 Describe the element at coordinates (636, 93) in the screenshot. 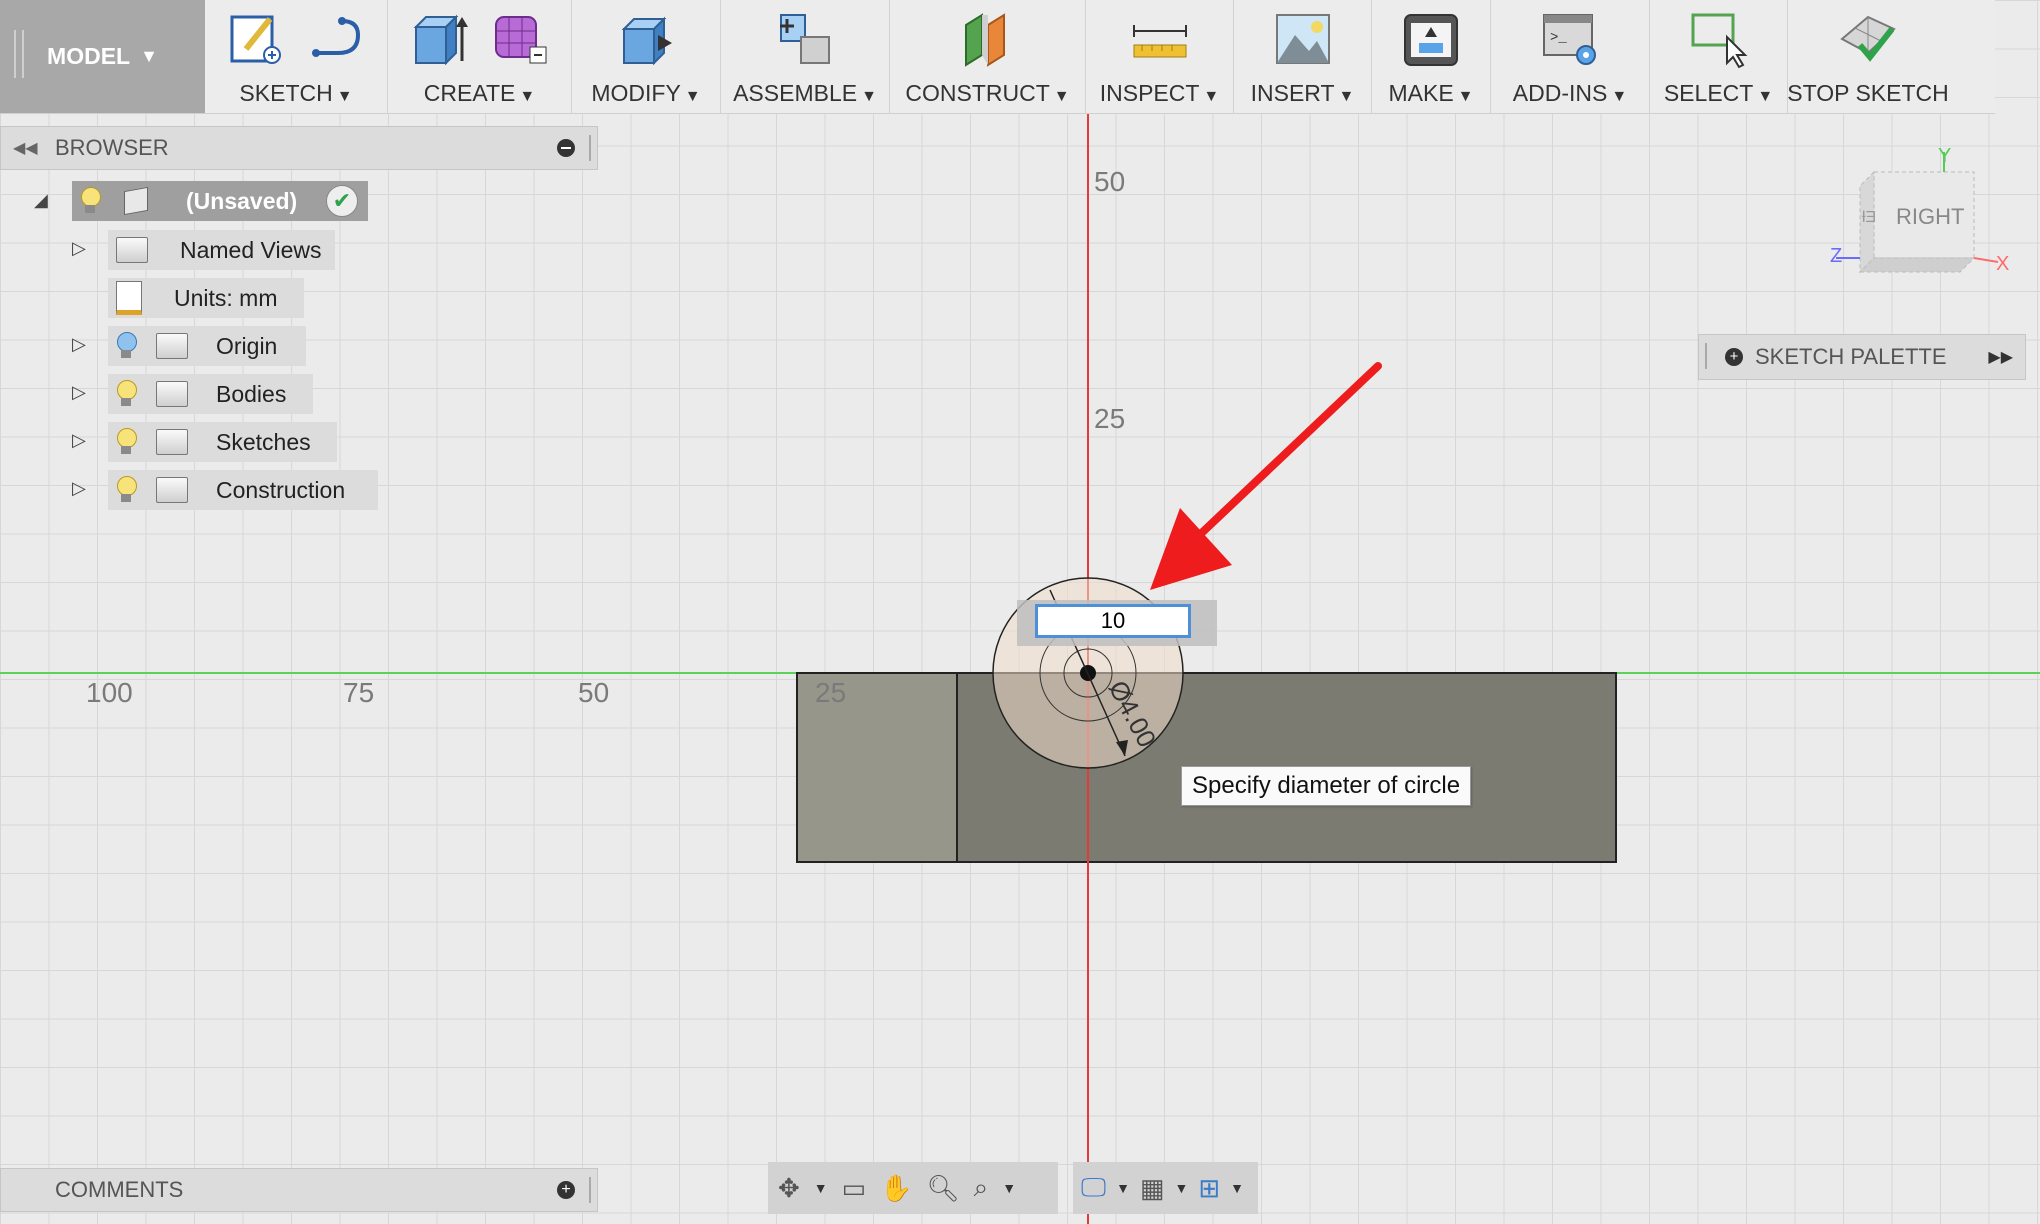

I see `modify-menu-label: MODIFY` at that location.